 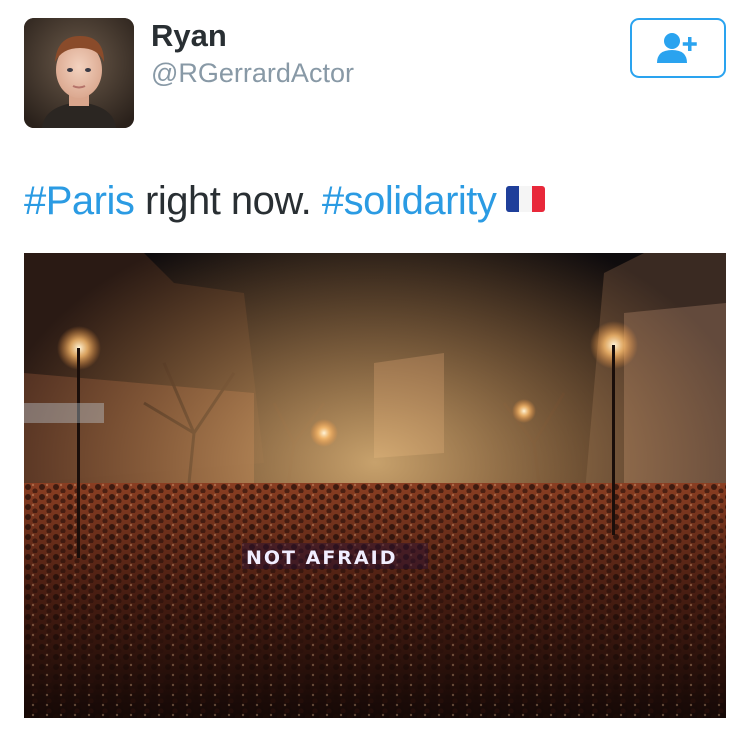 What do you see at coordinates (252, 73) in the screenshot?
I see `username: @RGerrardActor` at bounding box center [252, 73].